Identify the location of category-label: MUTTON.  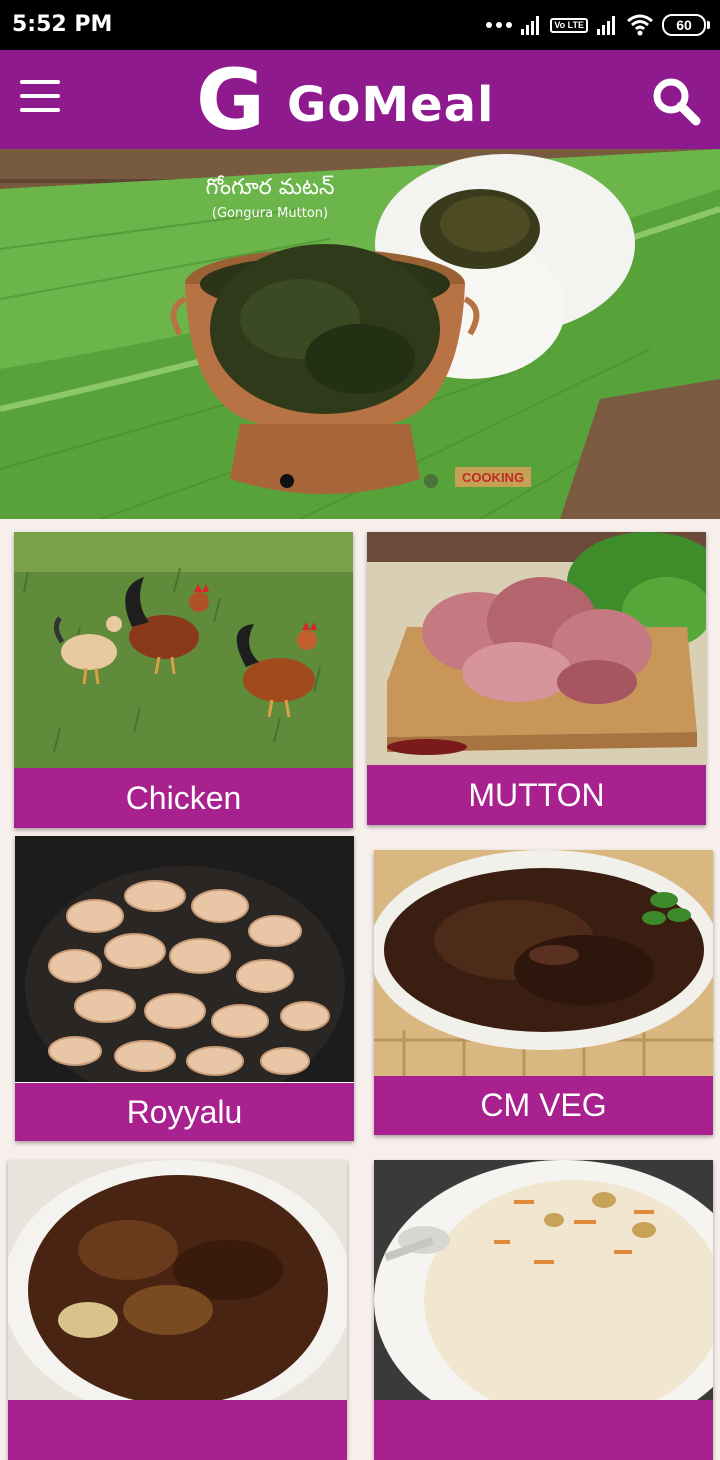
(536, 795).